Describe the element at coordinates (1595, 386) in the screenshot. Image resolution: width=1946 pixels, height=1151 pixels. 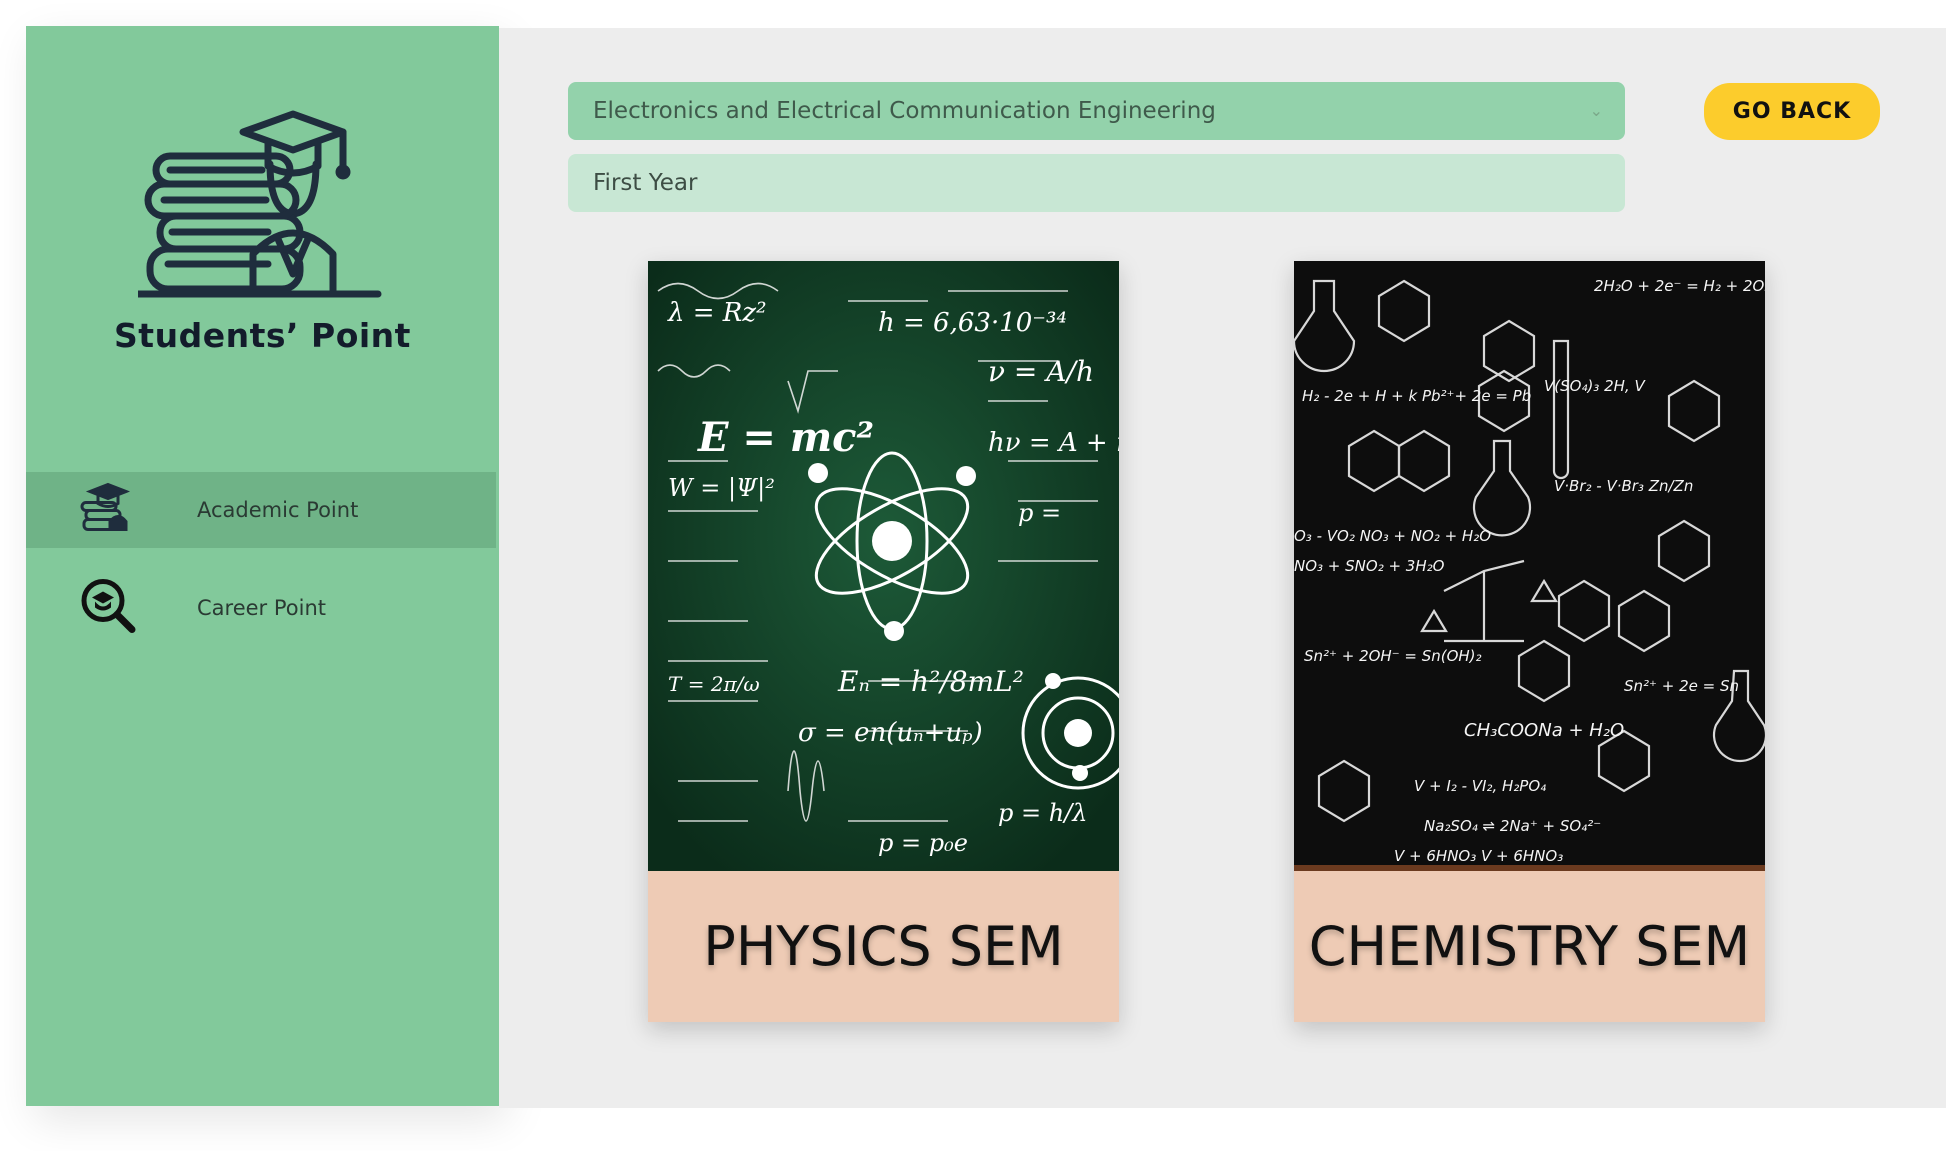
I see `svg-text: V(SO₄)₃ 2H, V` at that location.